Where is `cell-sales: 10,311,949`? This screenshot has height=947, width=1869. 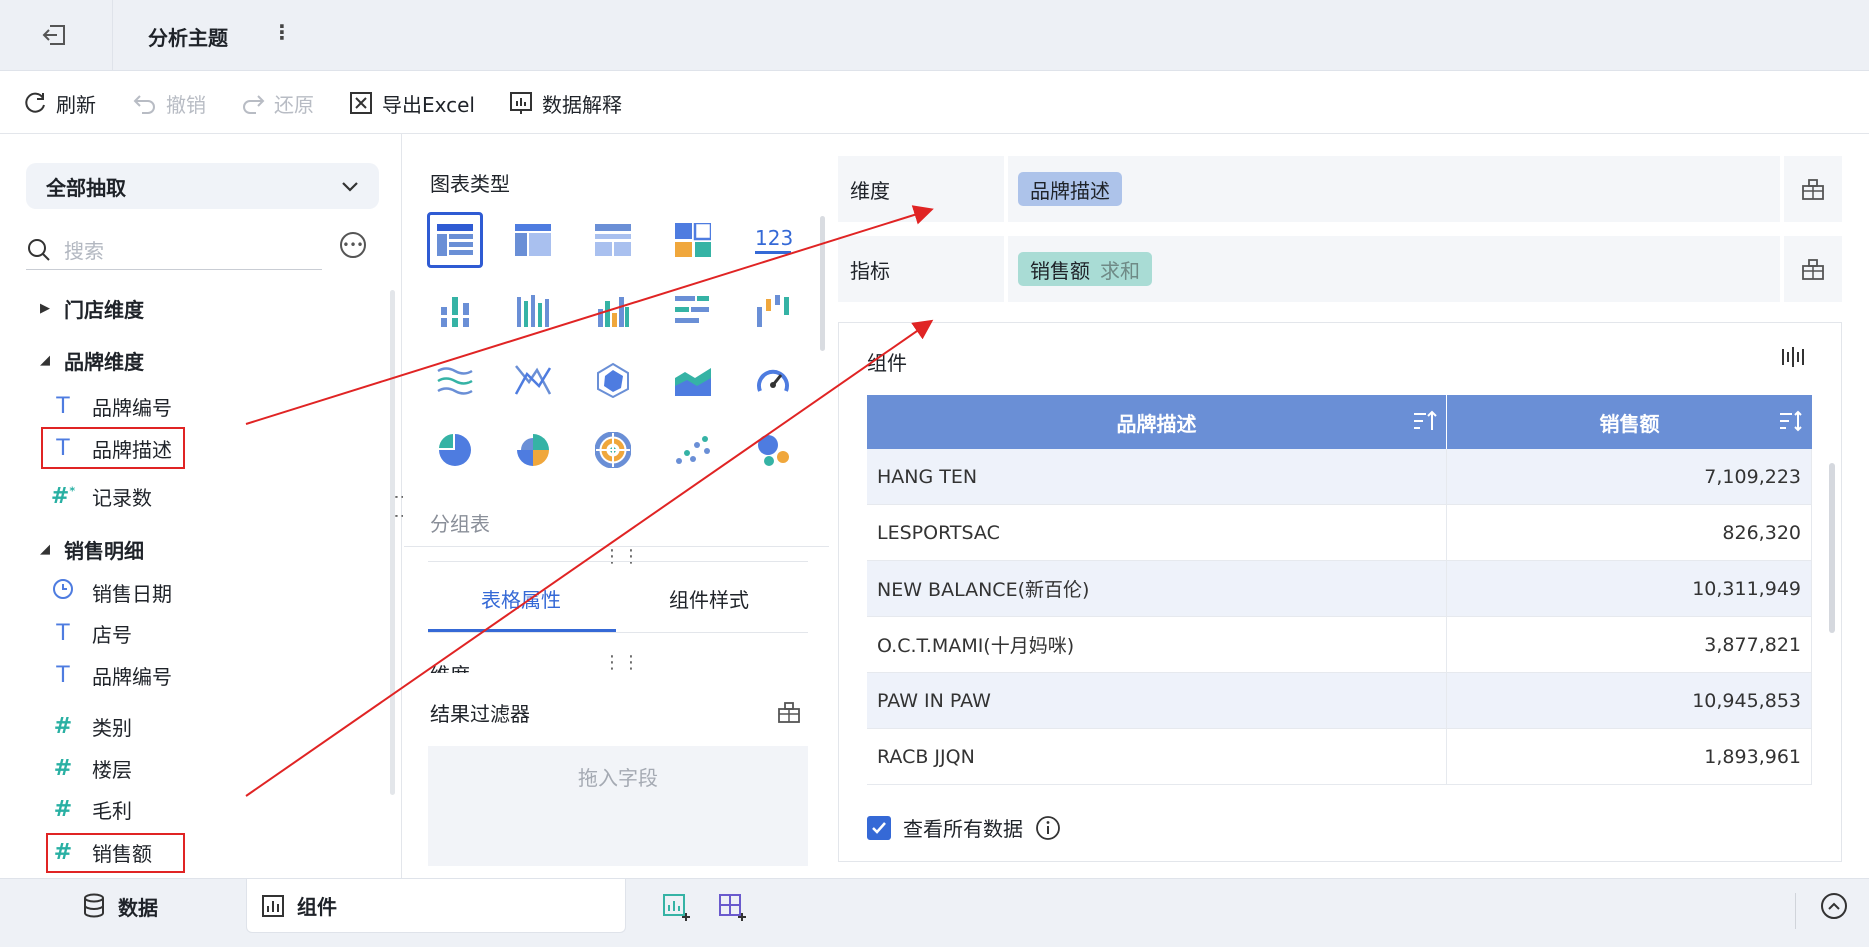
cell-sales: 10,311,949 is located at coordinates (1629, 588).